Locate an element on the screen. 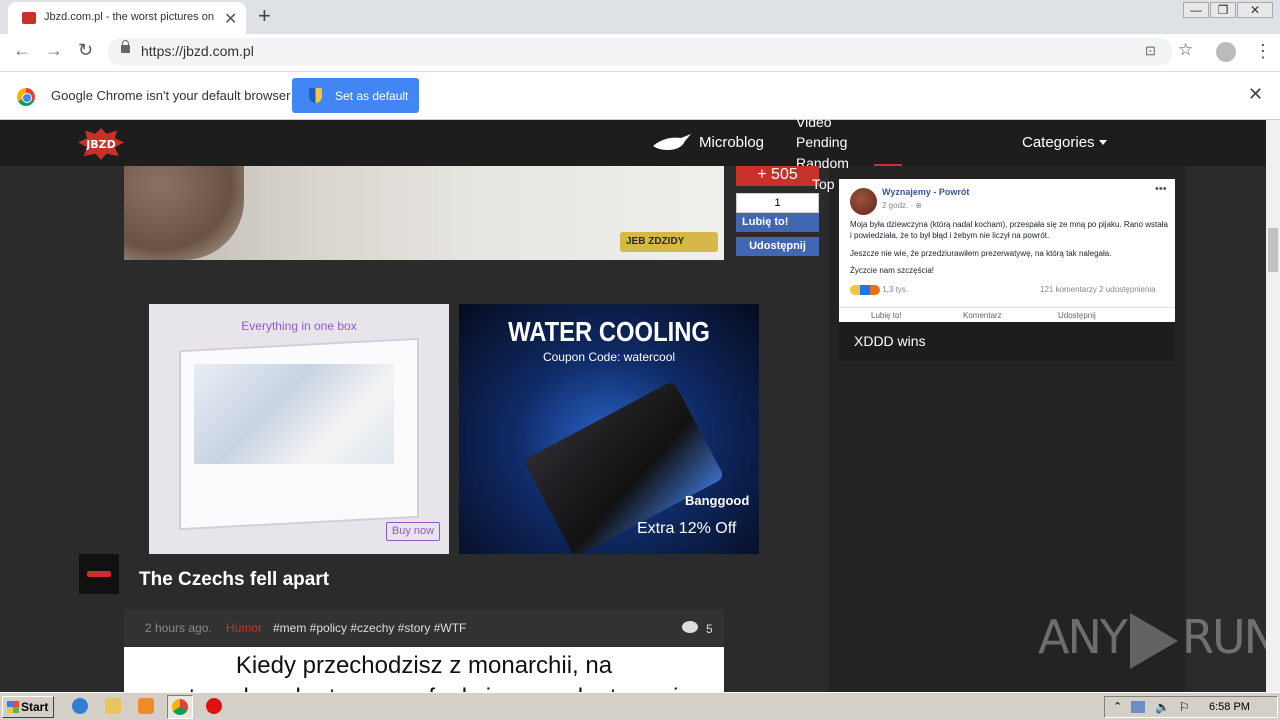  stop-icon is located at coordinates (214, 706).